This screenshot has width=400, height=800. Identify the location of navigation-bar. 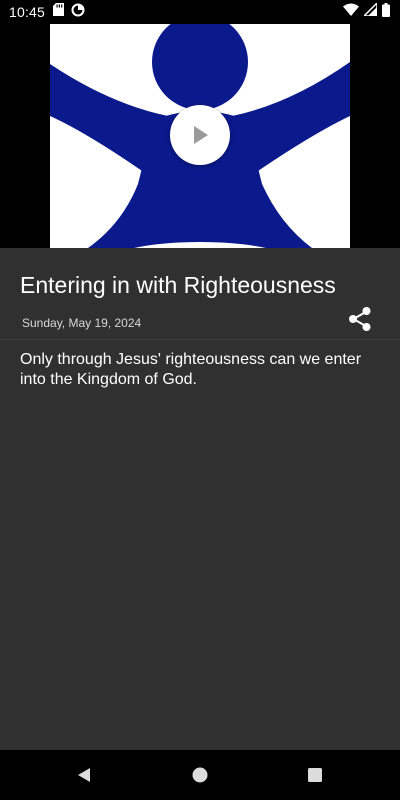
(200, 775).